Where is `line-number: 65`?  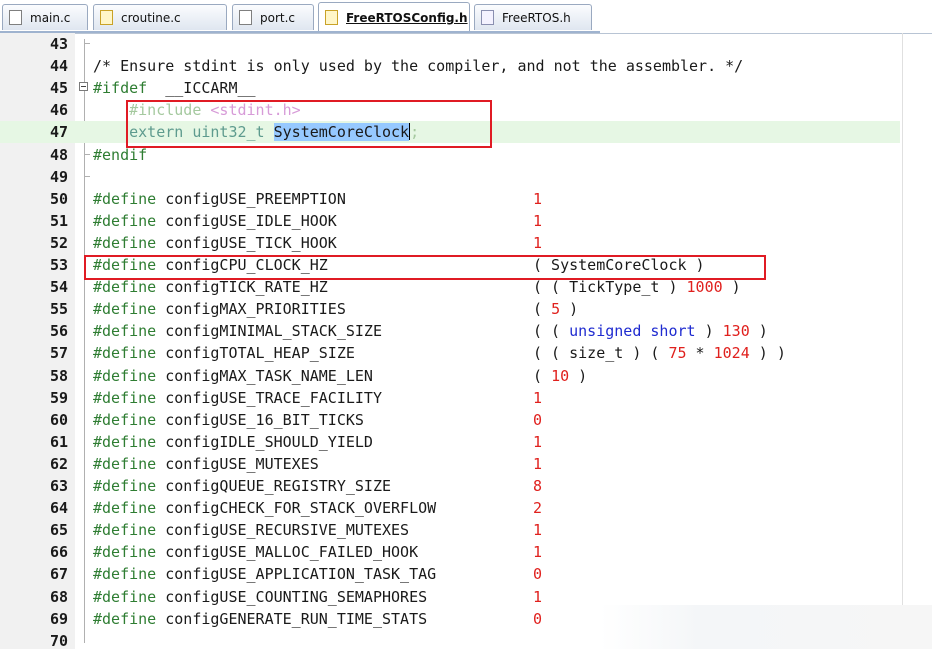
line-number: 65 is located at coordinates (58, 530).